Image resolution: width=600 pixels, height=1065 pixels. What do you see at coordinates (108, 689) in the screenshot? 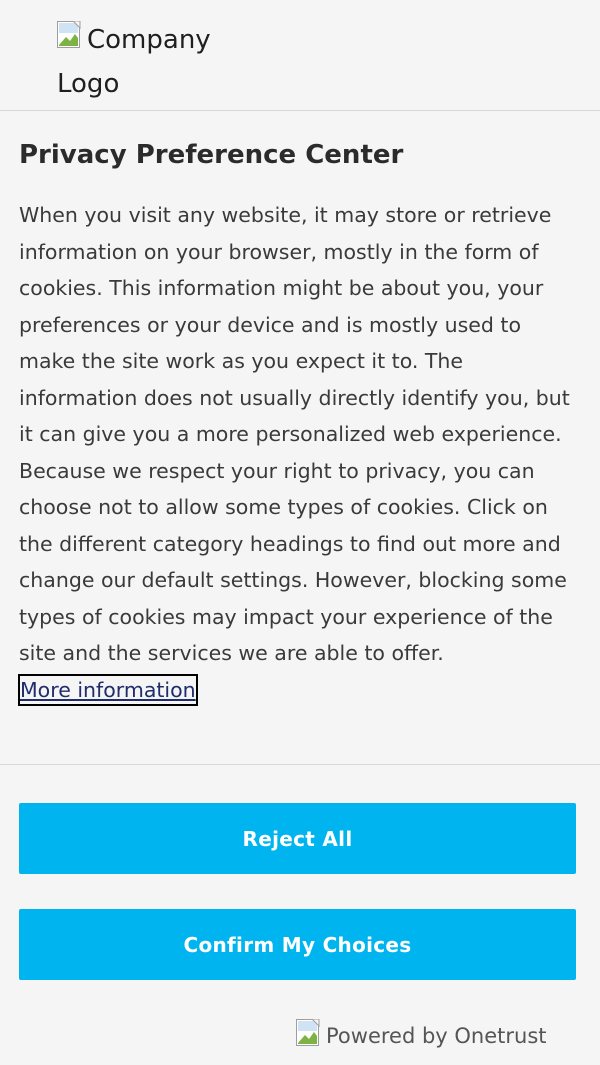
I see `more-information-link: More information` at bounding box center [108, 689].